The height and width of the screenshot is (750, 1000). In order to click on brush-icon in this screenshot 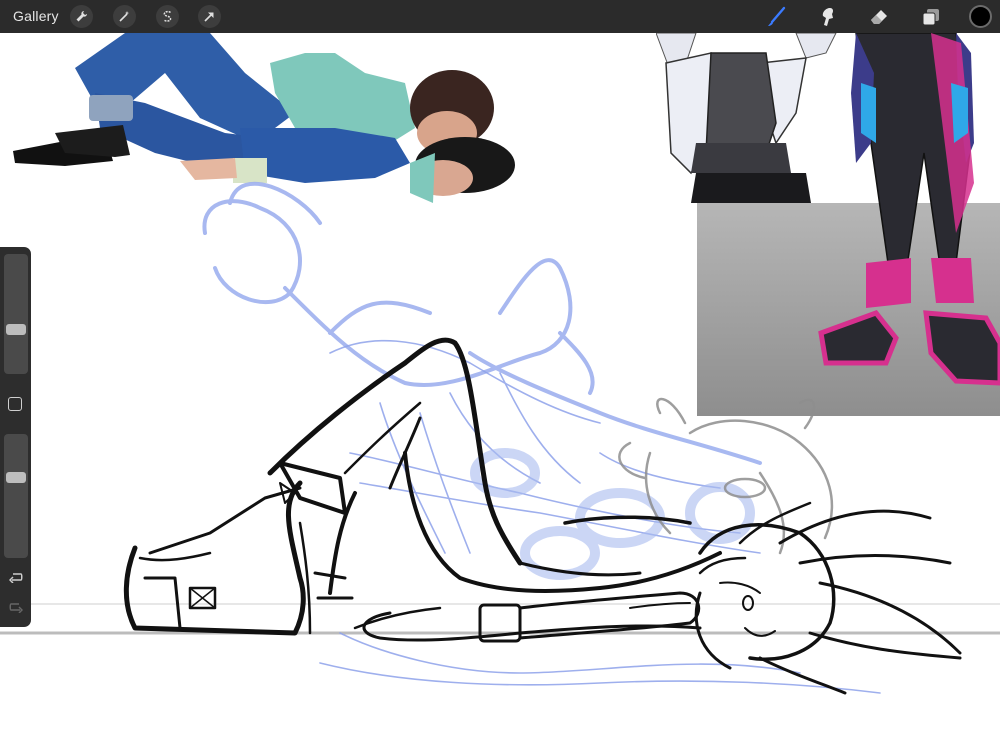, I will do `click(777, 17)`.